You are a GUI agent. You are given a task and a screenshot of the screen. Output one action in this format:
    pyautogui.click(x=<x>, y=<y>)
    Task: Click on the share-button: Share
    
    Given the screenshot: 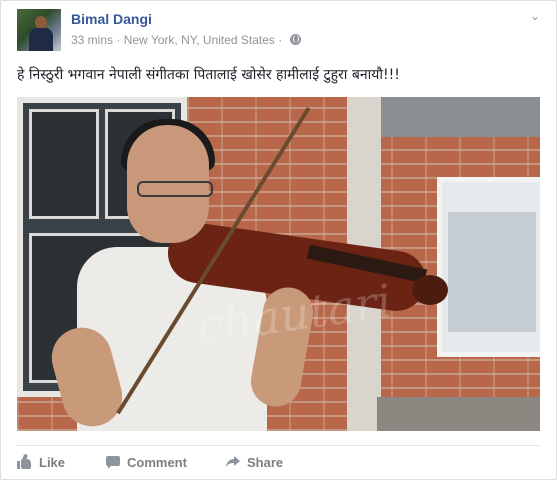 What is the action you would take?
    pyautogui.click(x=254, y=462)
    